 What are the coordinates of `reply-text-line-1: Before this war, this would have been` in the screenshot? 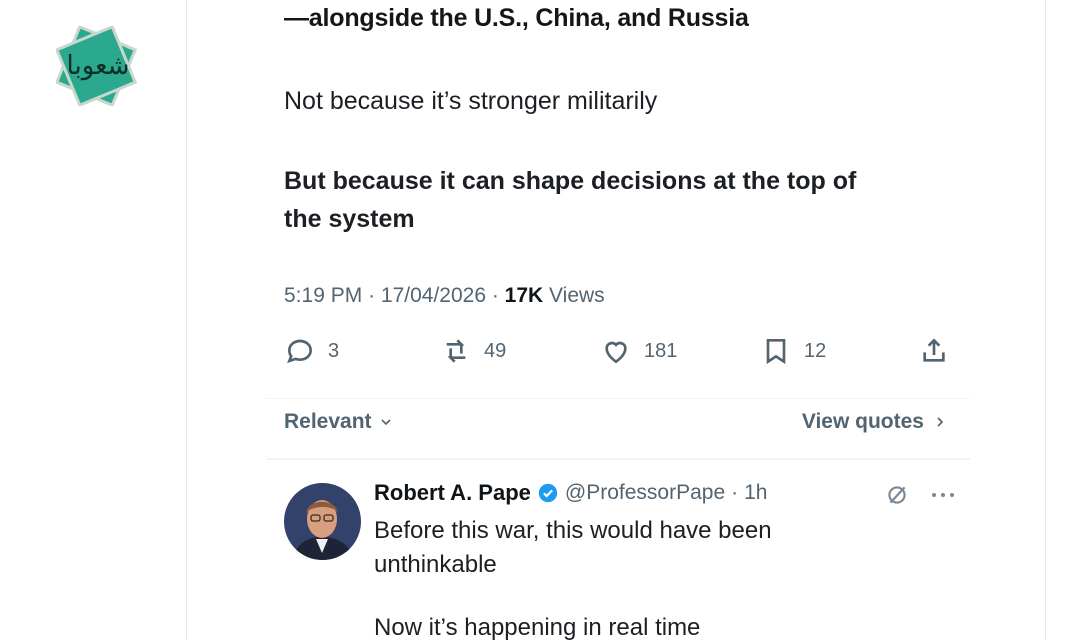 It's located at (573, 530).